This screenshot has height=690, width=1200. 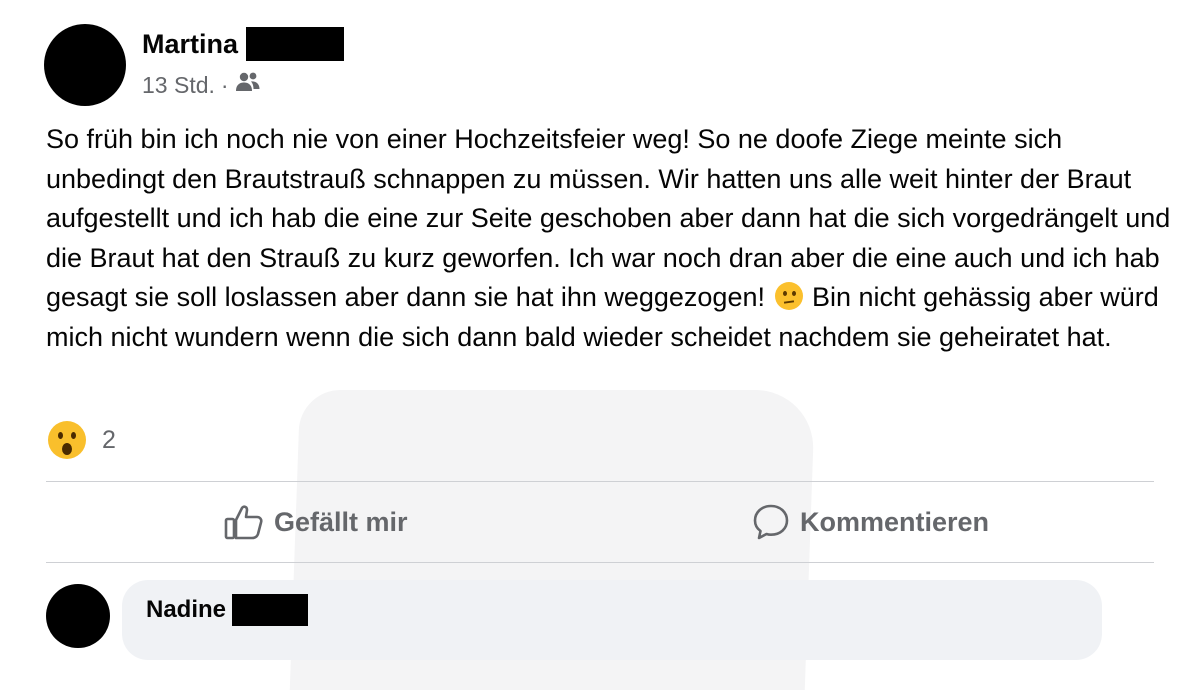 I want to click on comment-button: Kommentieren, so click(x=870, y=522).